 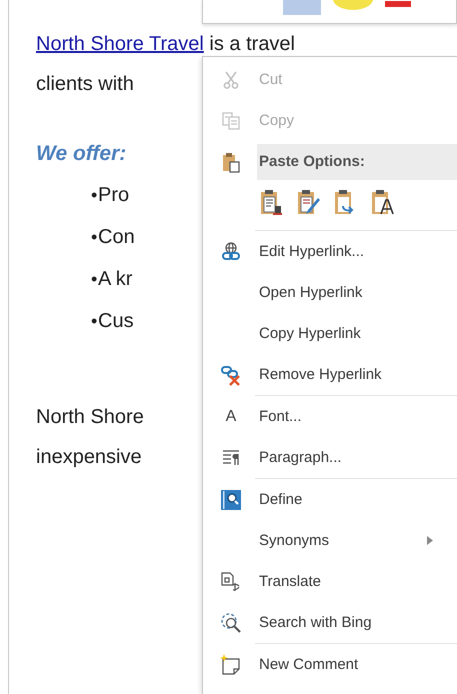 What do you see at coordinates (231, 80) in the screenshot?
I see `scissors-icon` at bounding box center [231, 80].